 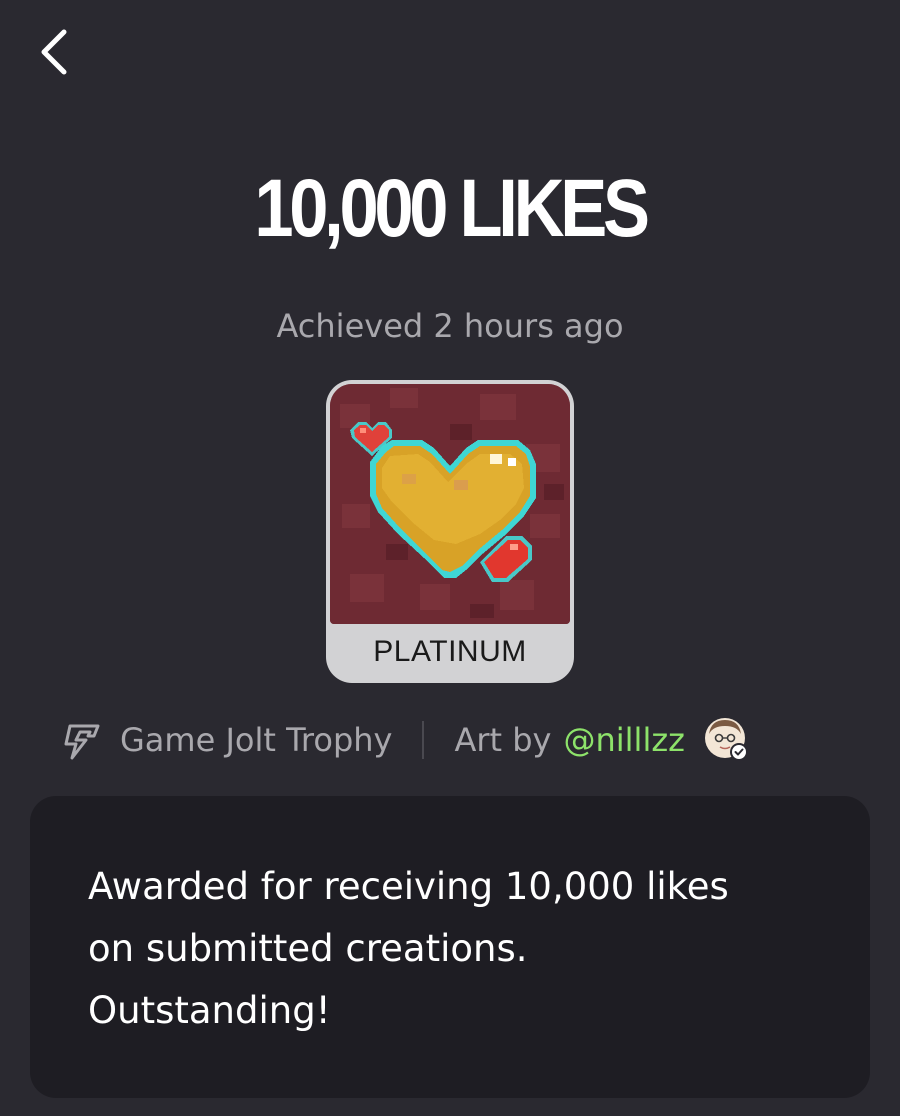 What do you see at coordinates (450, 326) in the screenshot?
I see `achieved-timestamp: Achieved 2 hours ago` at bounding box center [450, 326].